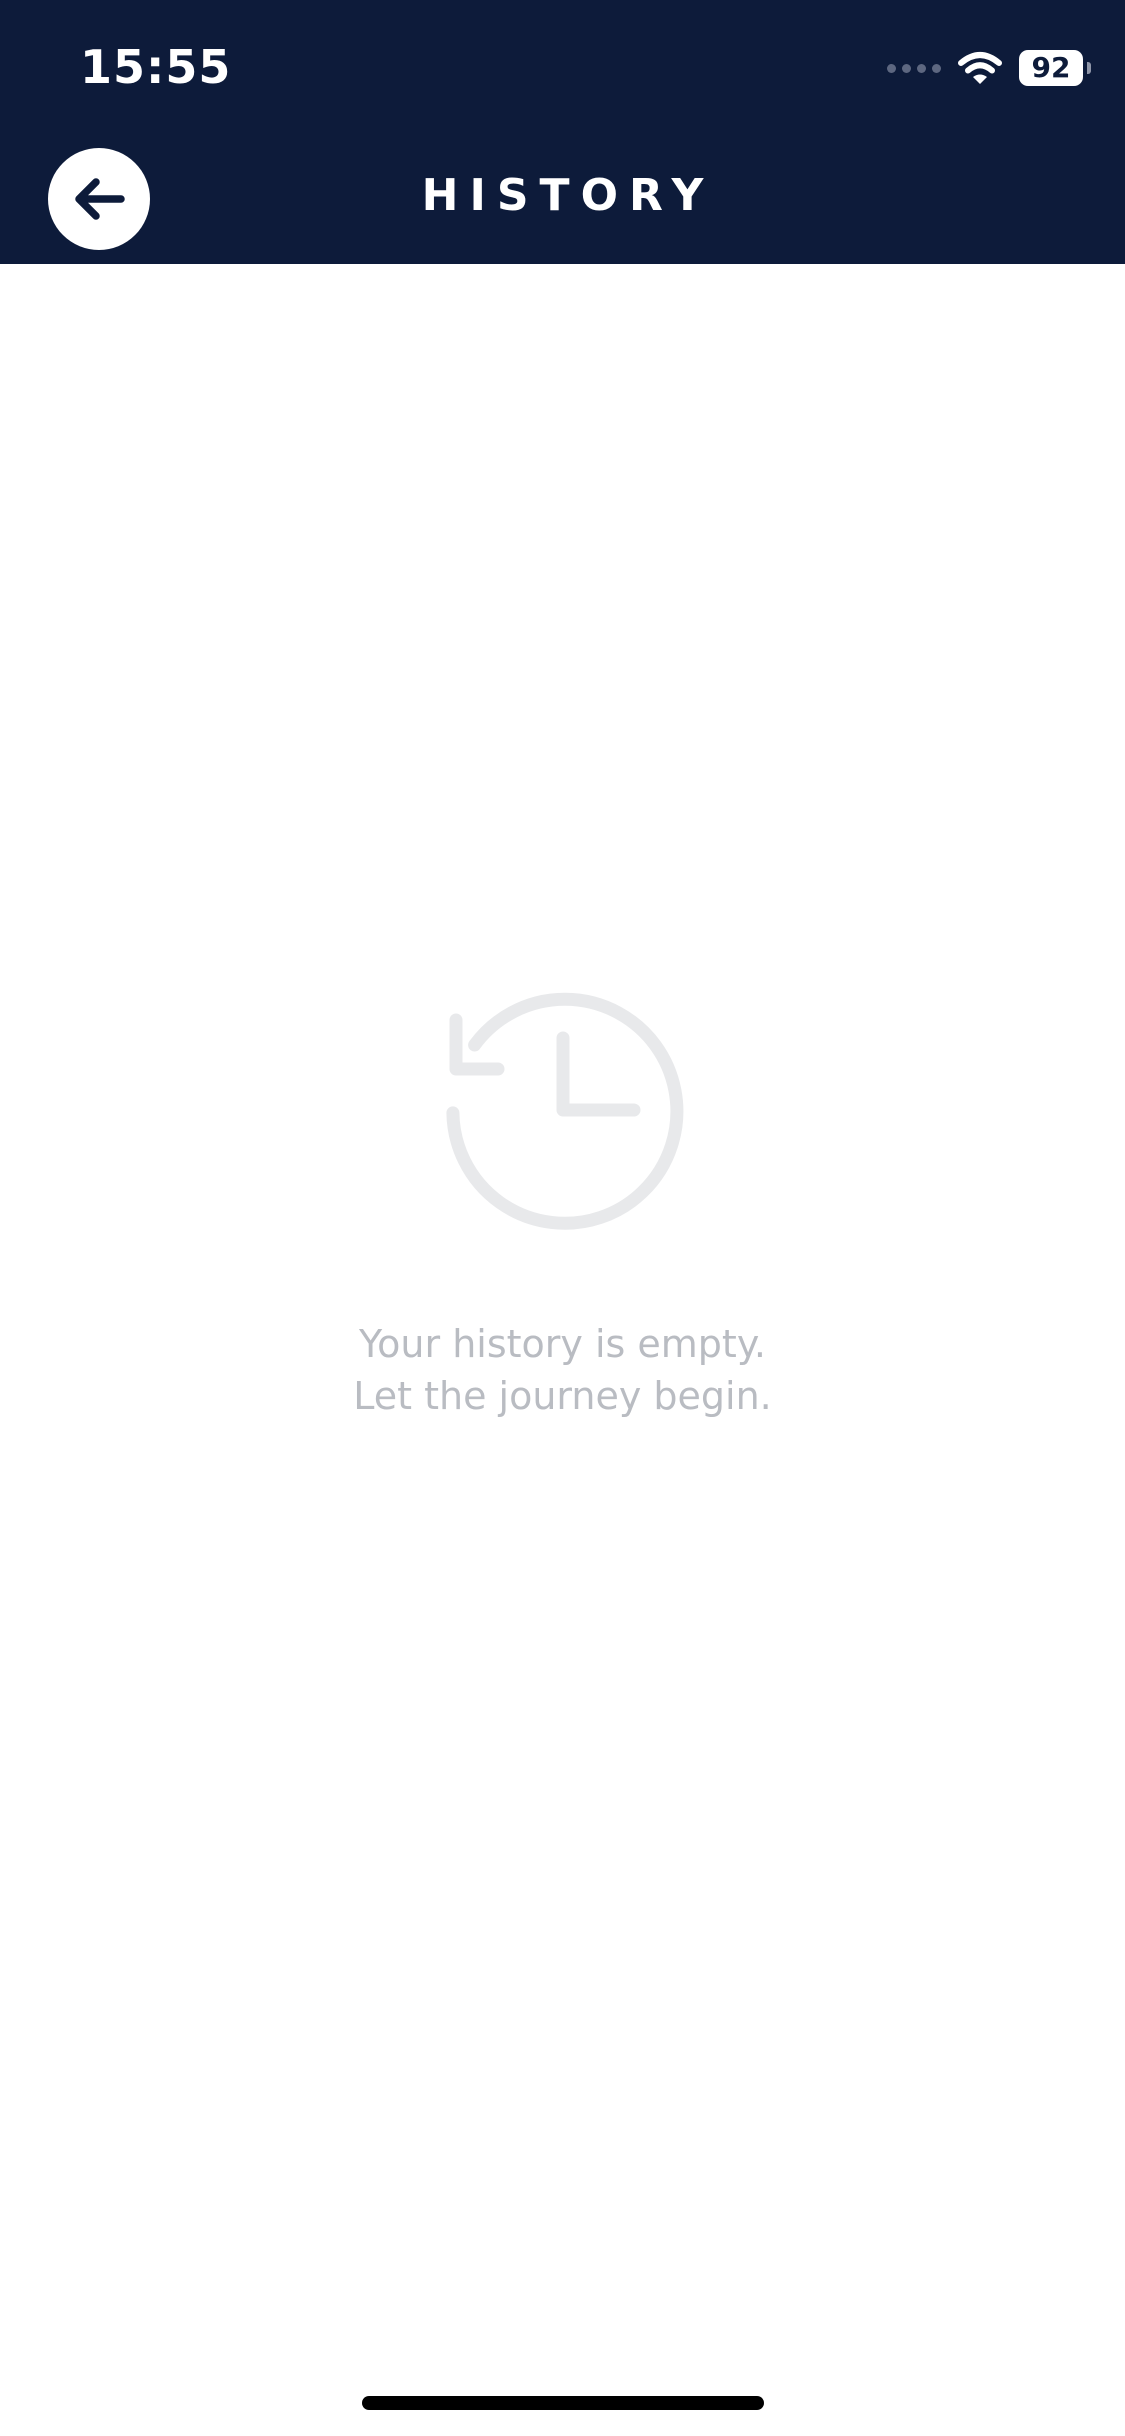  Describe the element at coordinates (980, 68) in the screenshot. I see `wifi-icon` at that location.